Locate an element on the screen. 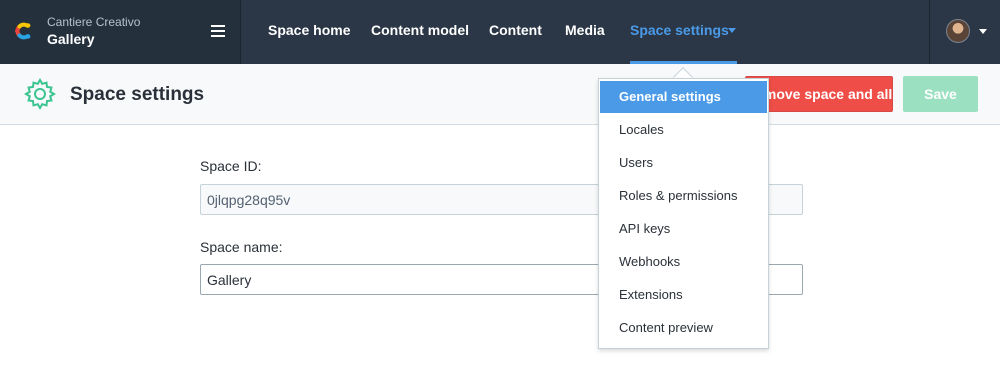 This screenshot has width=1000, height=367. save-button: Save is located at coordinates (940, 94).